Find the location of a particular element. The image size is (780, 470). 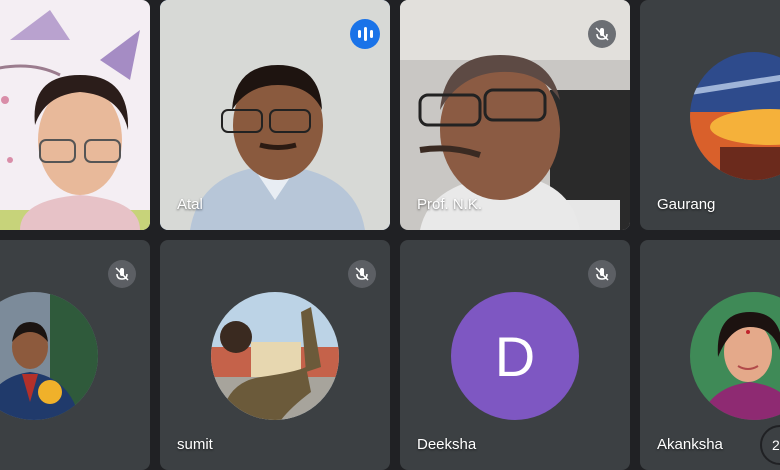

participant-name: Atal is located at coordinates (190, 204).